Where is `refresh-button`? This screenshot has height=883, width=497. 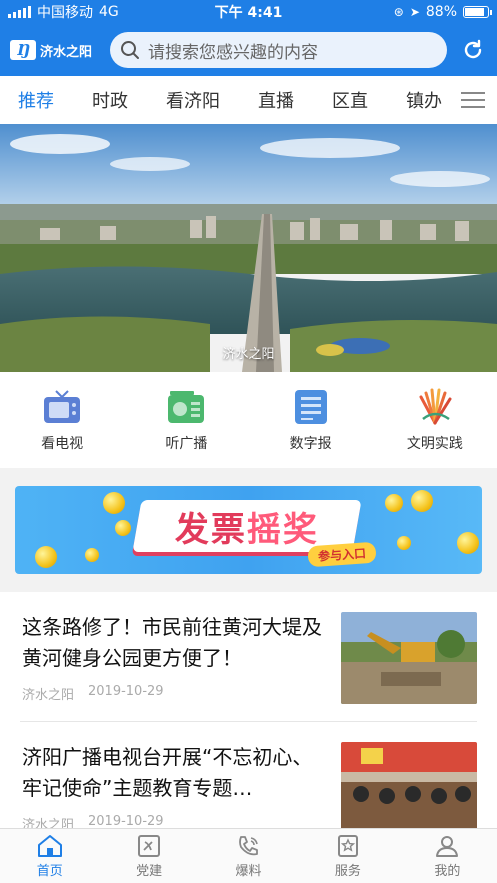
refresh-button is located at coordinates (473, 50).